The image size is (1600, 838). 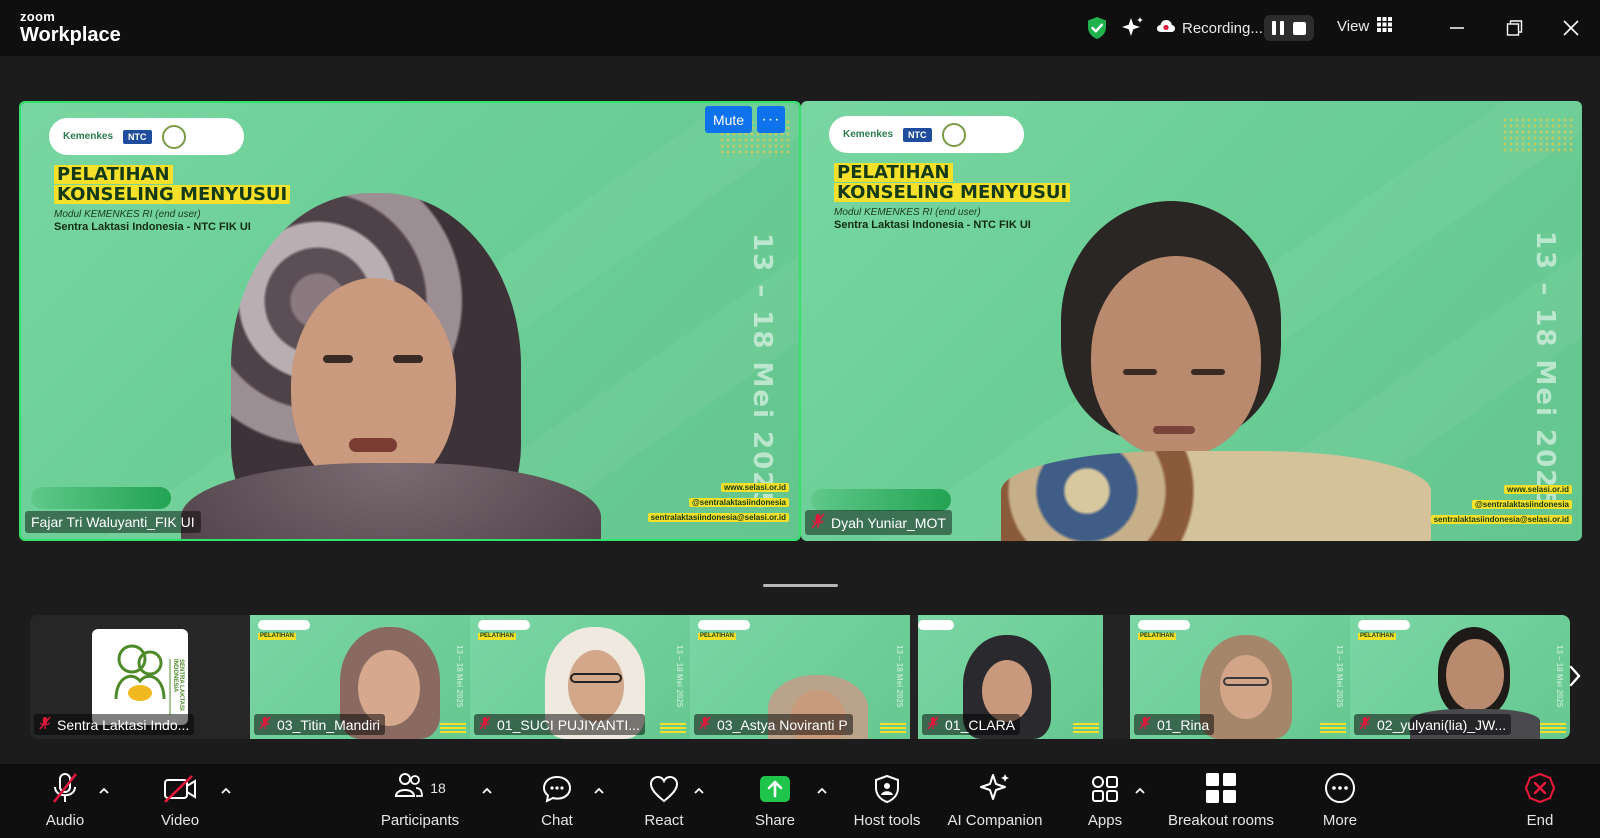 What do you see at coordinates (800, 585) in the screenshot?
I see `panel-resize-handle` at bounding box center [800, 585].